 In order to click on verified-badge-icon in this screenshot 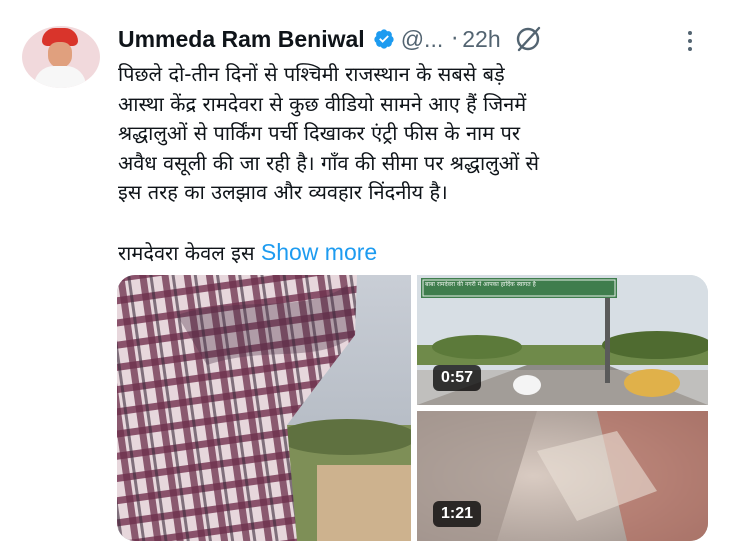, I will do `click(384, 39)`.